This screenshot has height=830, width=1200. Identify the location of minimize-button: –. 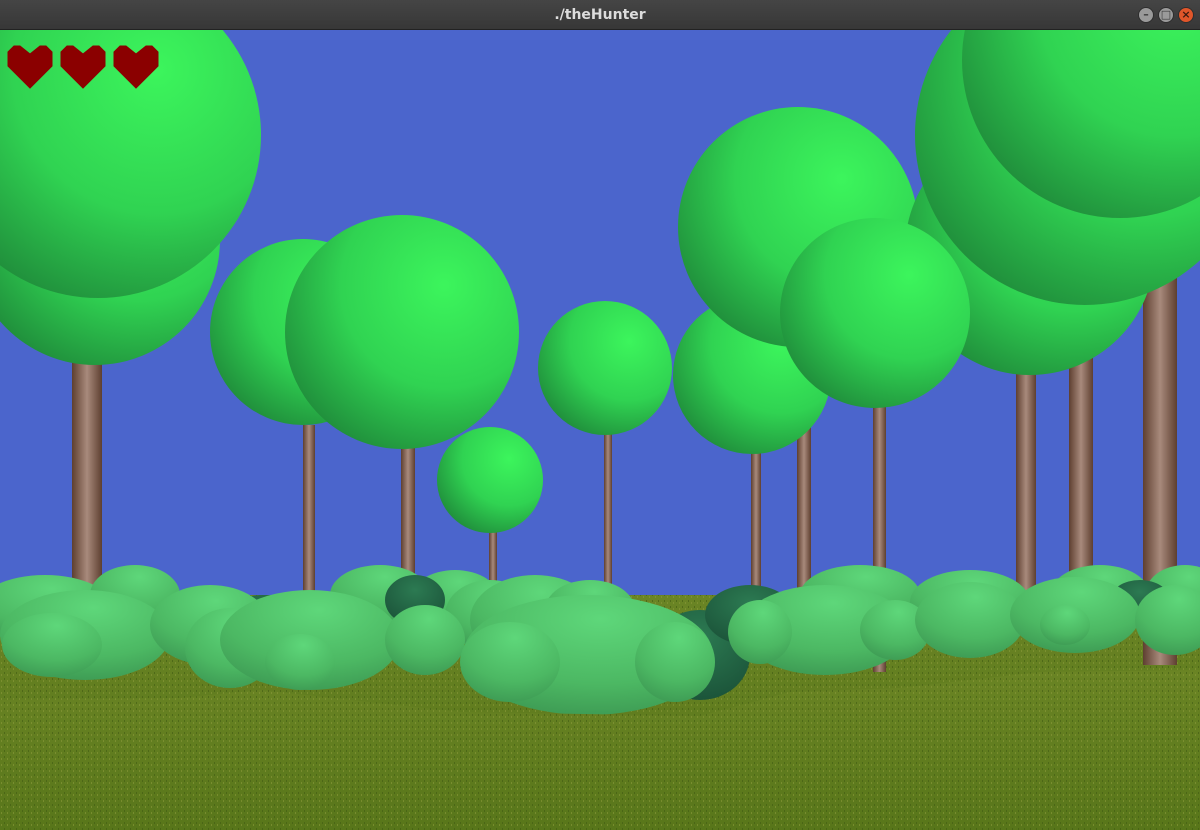
(1146, 15).